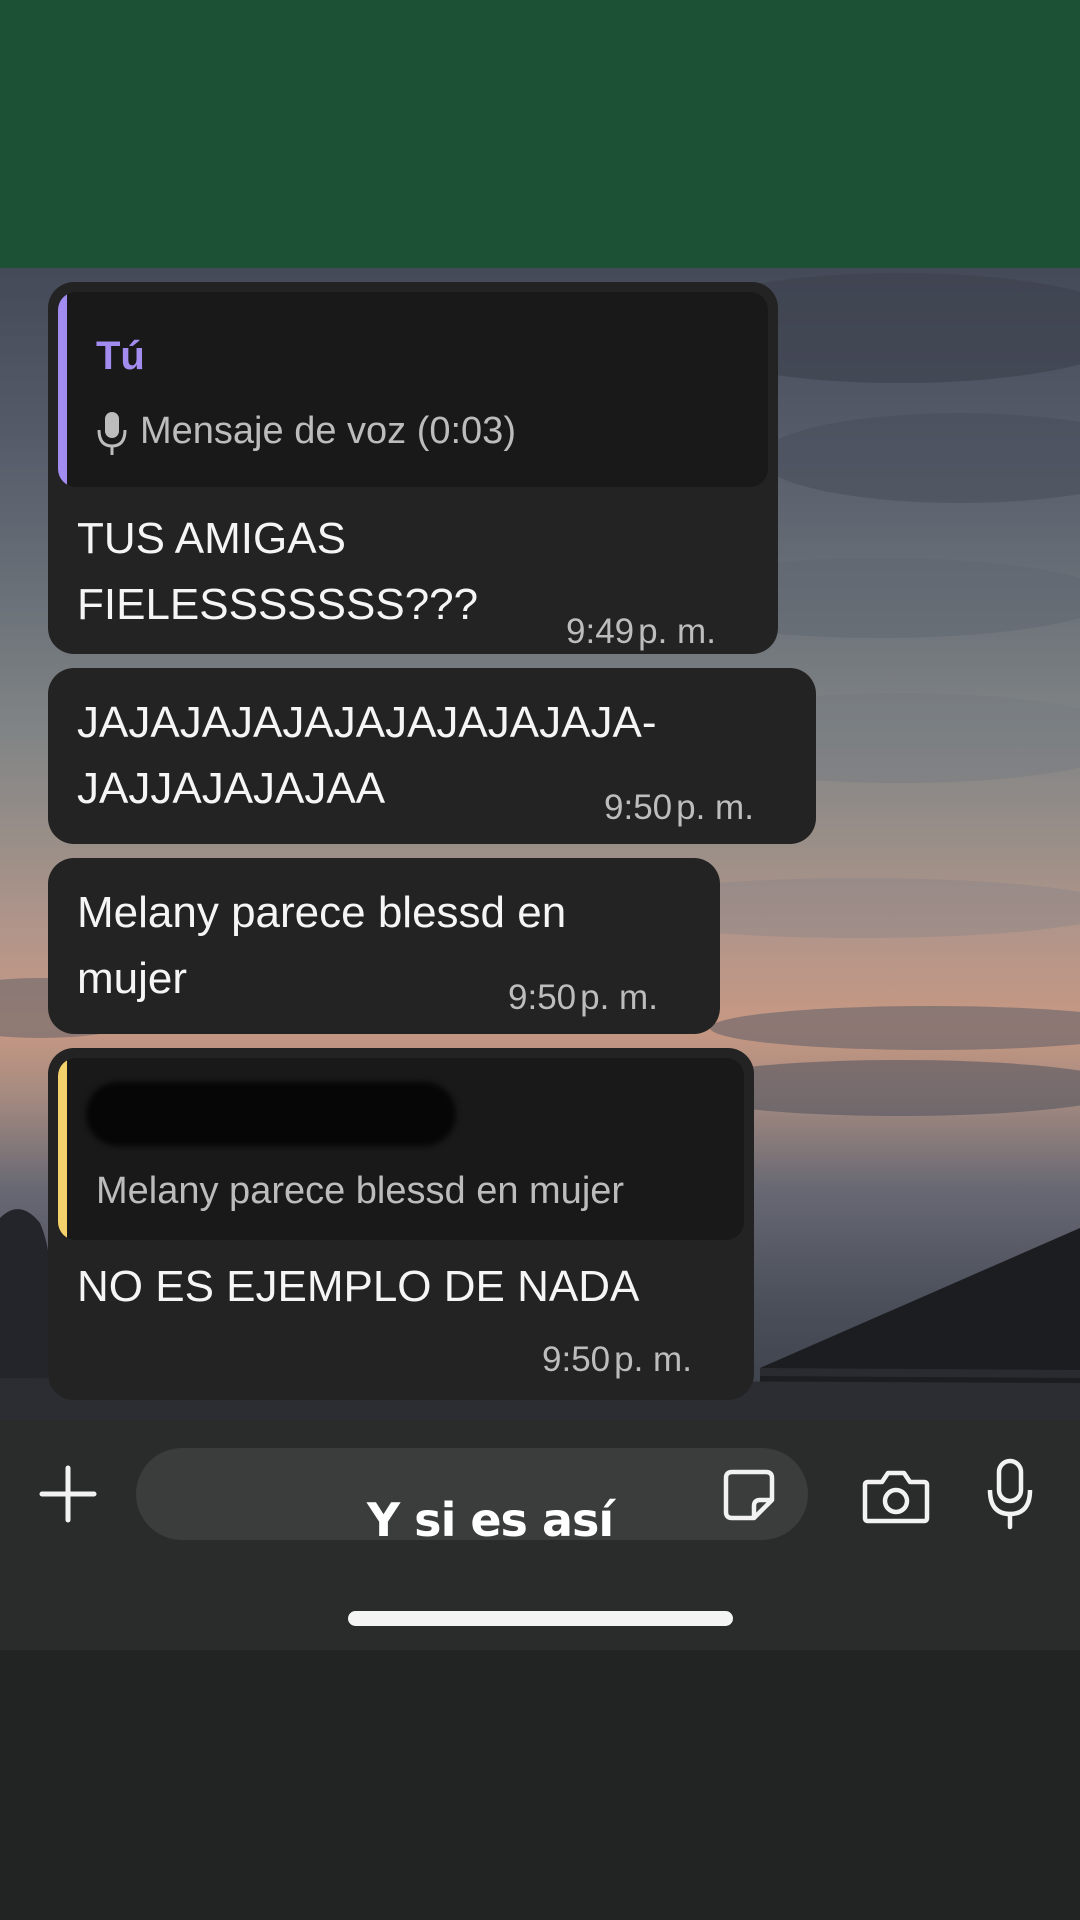 Image resolution: width=1080 pixels, height=1920 pixels. What do you see at coordinates (401, 1149) in the screenshot?
I see `reply-quote: Melany parece blessd en mujer` at bounding box center [401, 1149].